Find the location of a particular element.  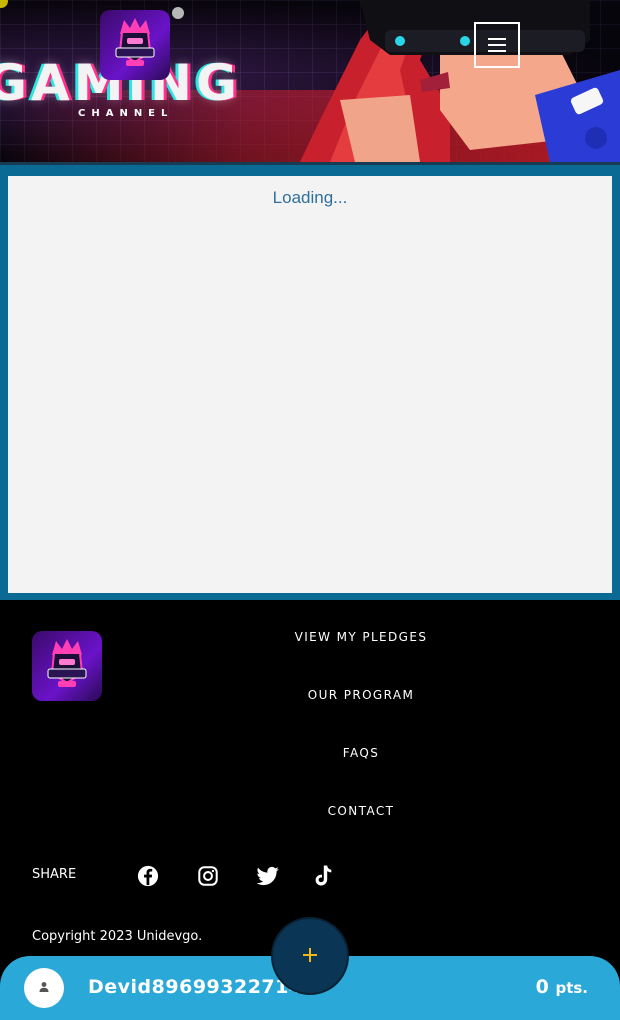

twitter-icon is located at coordinates (268, 876).